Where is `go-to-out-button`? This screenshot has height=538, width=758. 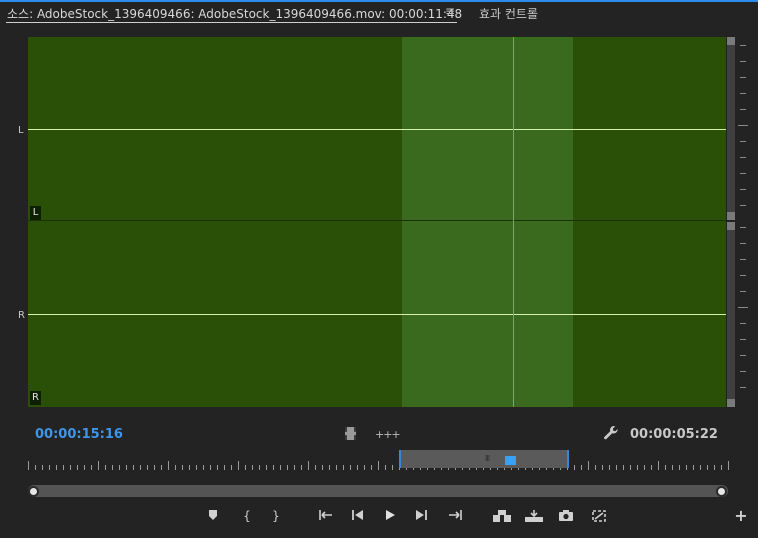 go-to-out-button is located at coordinates (454, 516).